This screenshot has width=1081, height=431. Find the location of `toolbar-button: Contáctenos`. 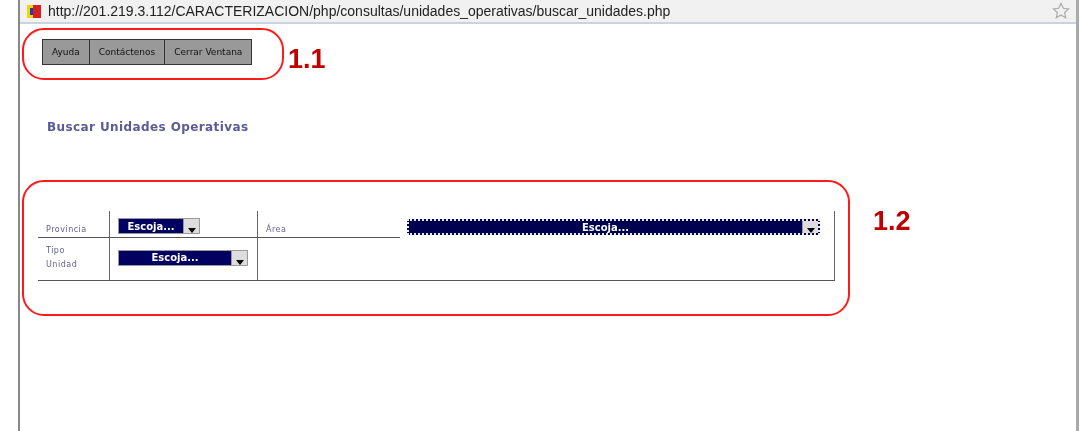

toolbar-button: Contáctenos is located at coordinates (127, 52).